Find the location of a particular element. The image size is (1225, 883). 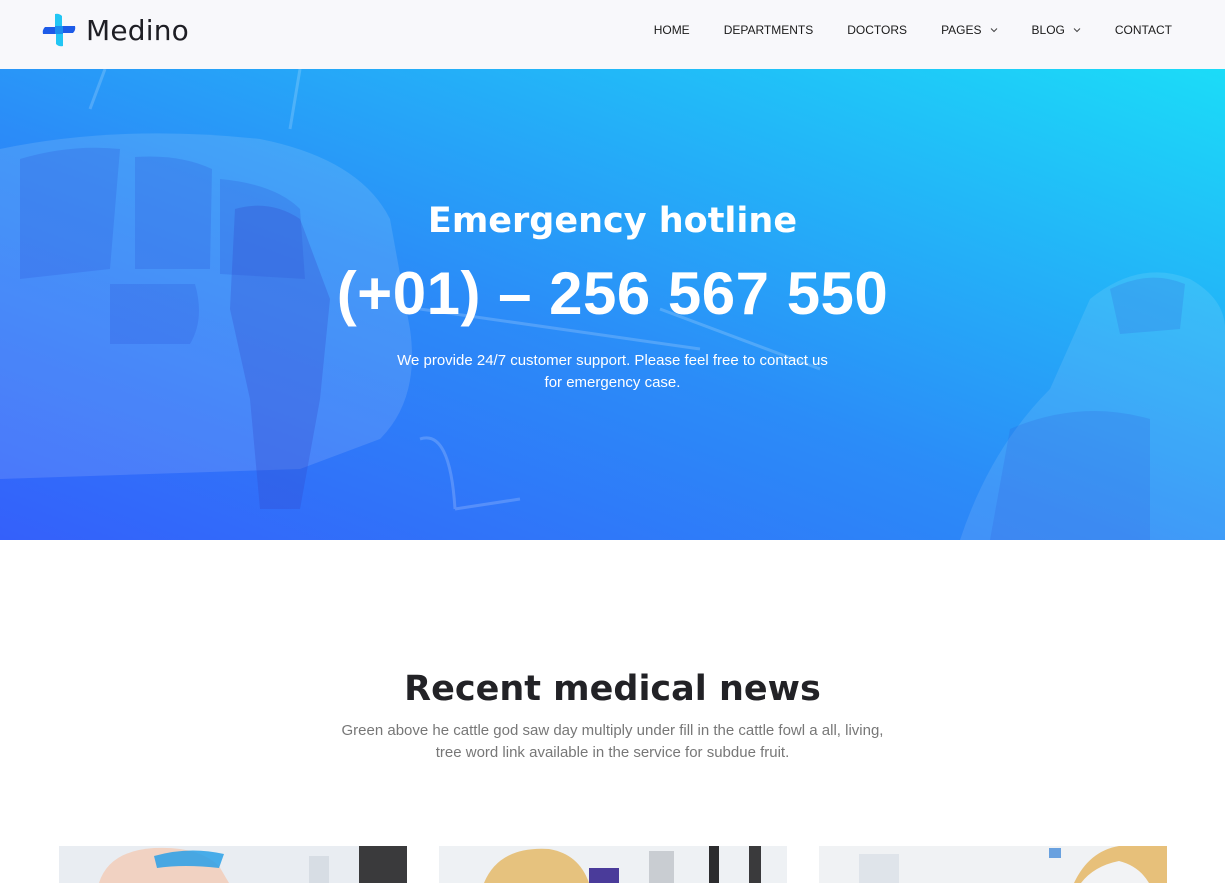

dentist-mask-photo is located at coordinates (993, 864).